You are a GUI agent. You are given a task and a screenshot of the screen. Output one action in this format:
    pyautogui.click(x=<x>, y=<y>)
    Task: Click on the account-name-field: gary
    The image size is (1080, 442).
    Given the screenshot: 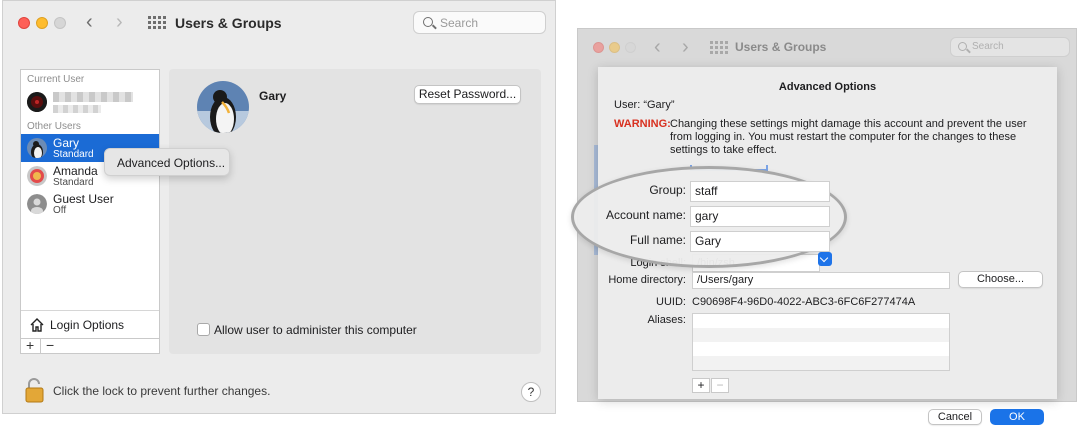 What is the action you would take?
    pyautogui.click(x=760, y=216)
    